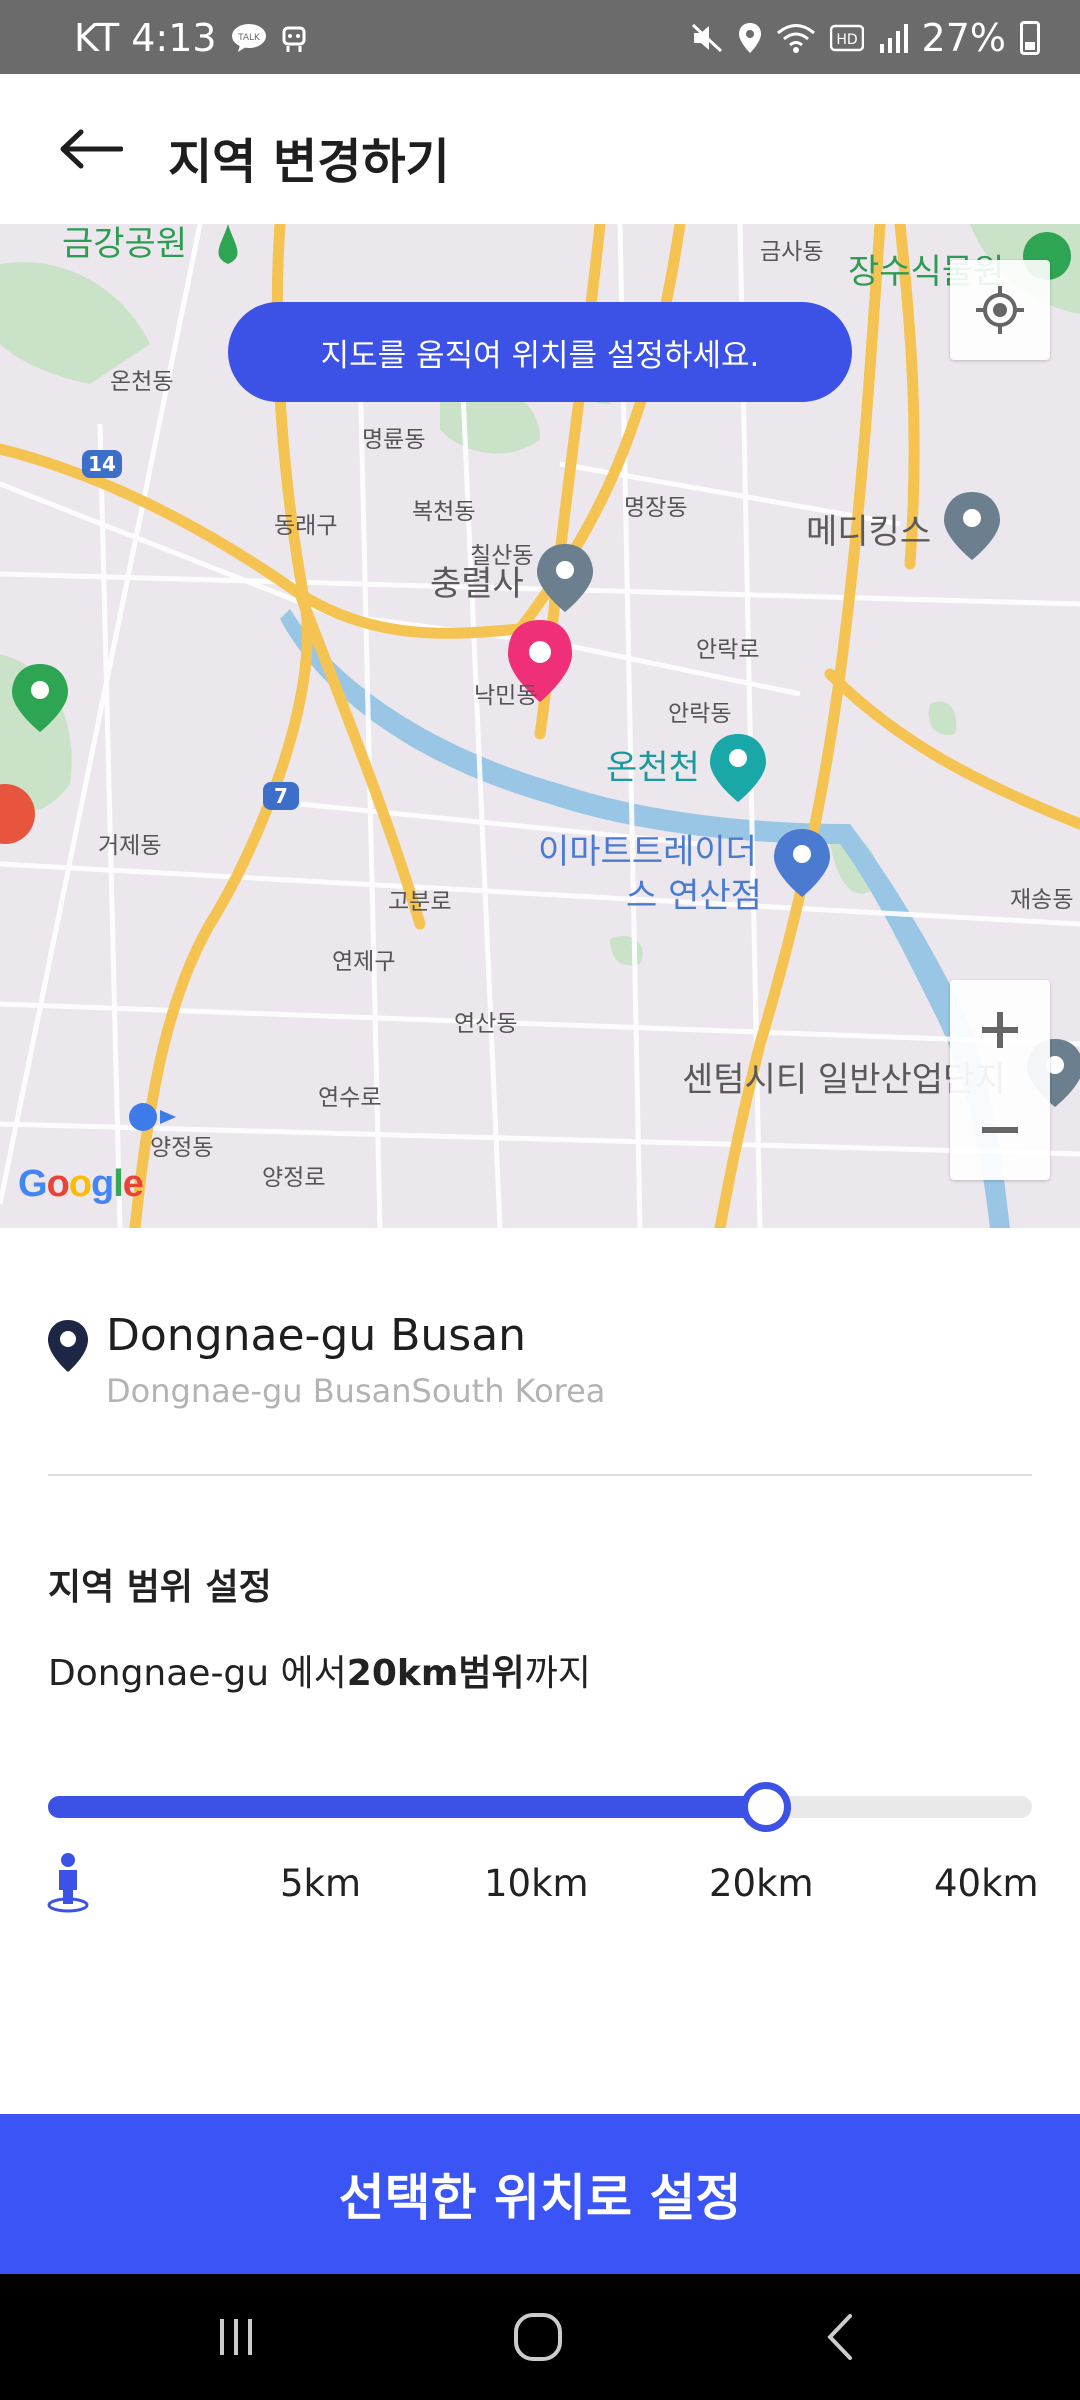 This screenshot has width=1080, height=2400. I want to click on map-label: 스 연산점, so click(694, 896).